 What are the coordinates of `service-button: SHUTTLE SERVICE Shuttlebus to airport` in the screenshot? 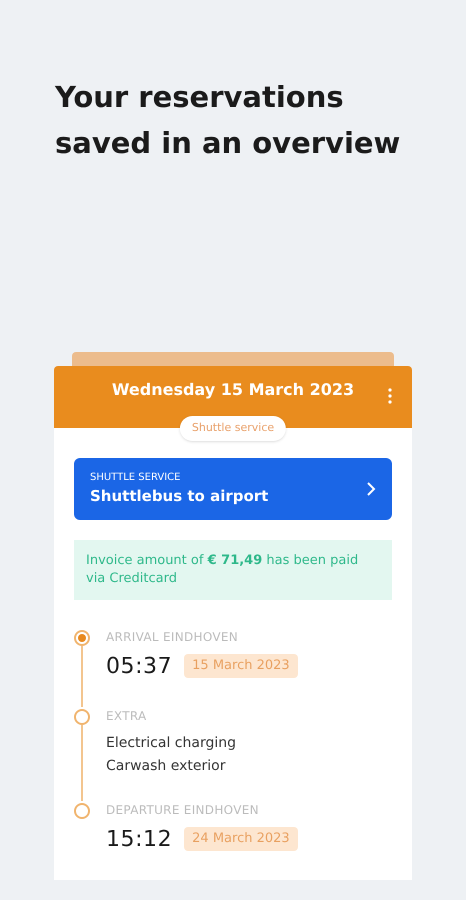 It's located at (233, 489).